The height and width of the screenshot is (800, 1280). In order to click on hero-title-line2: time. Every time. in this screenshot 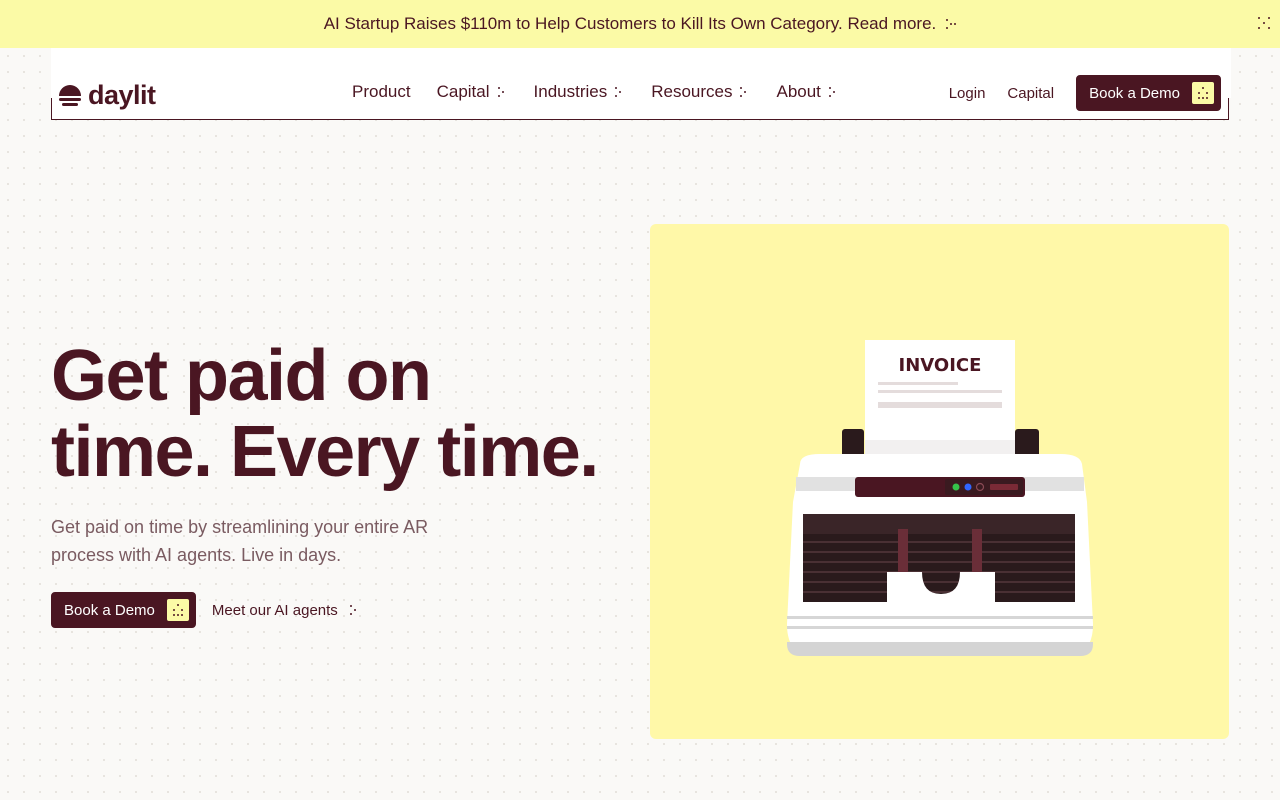, I will do `click(325, 452)`.